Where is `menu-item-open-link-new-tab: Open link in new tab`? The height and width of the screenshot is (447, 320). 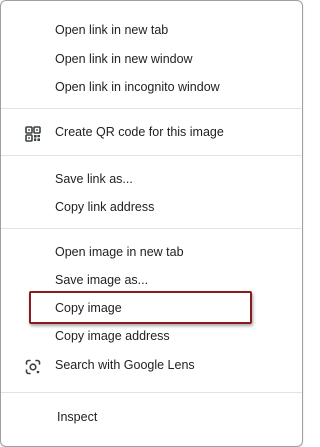
menu-item-open-link-new-tab: Open link in new tab is located at coordinates (151, 30).